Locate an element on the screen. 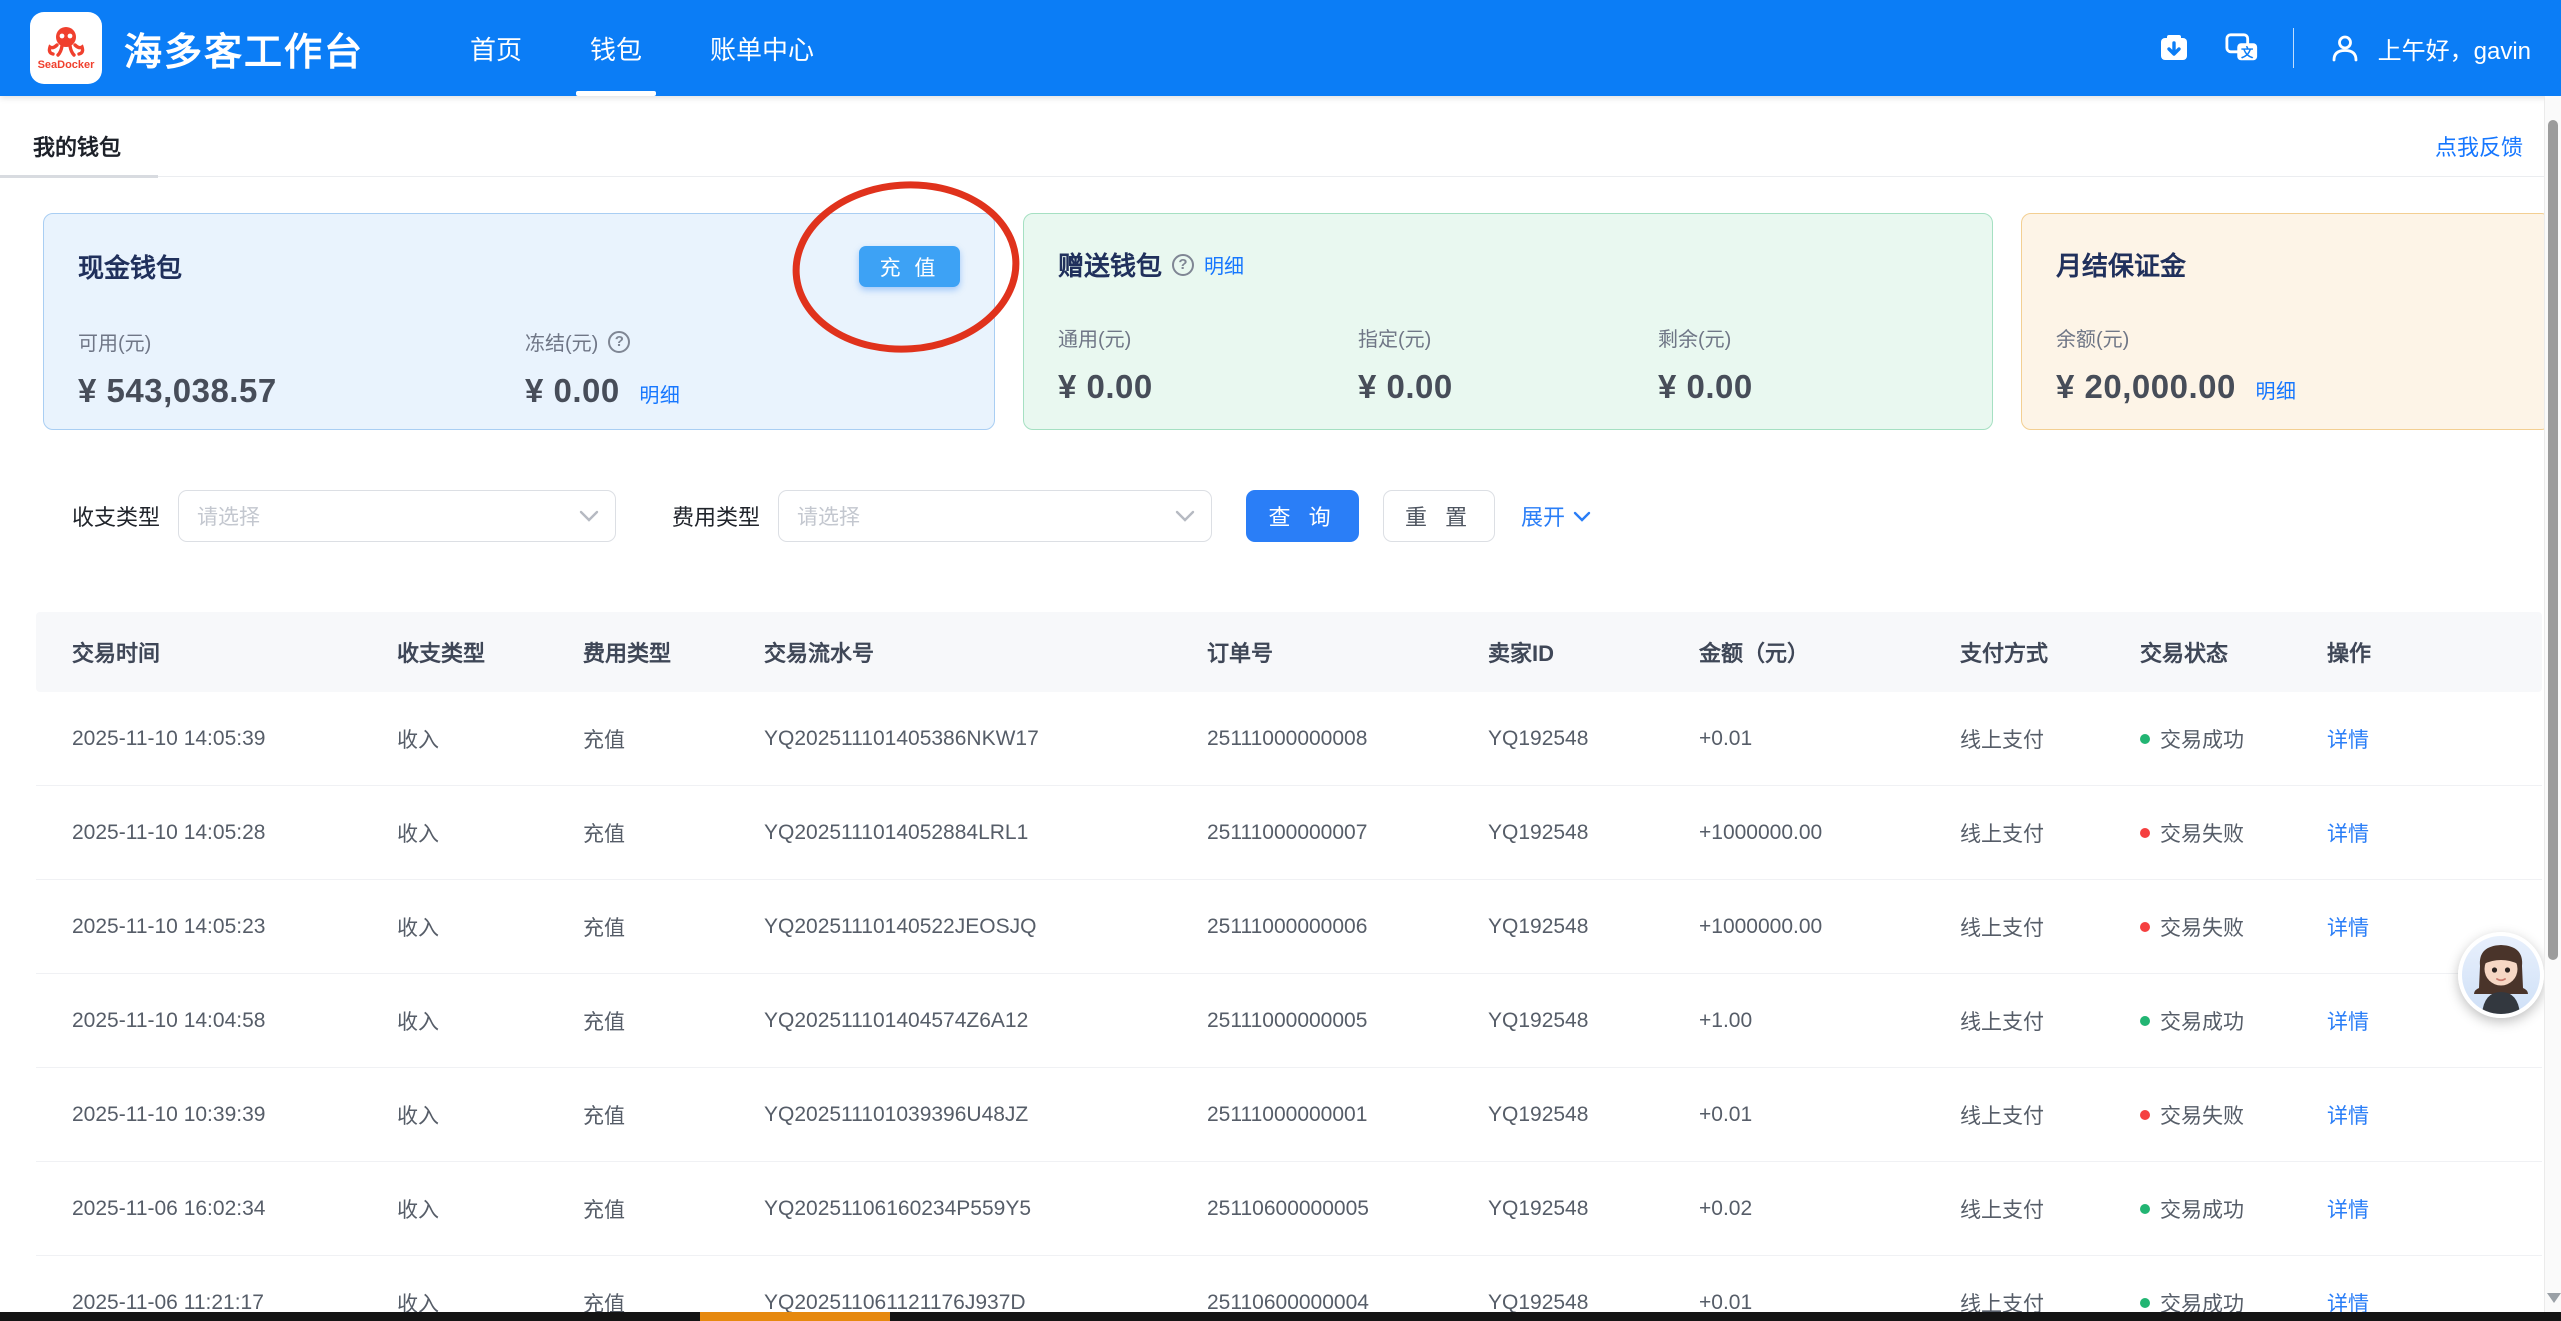  scrollbar-down-arrow is located at coordinates (2554, 1298).